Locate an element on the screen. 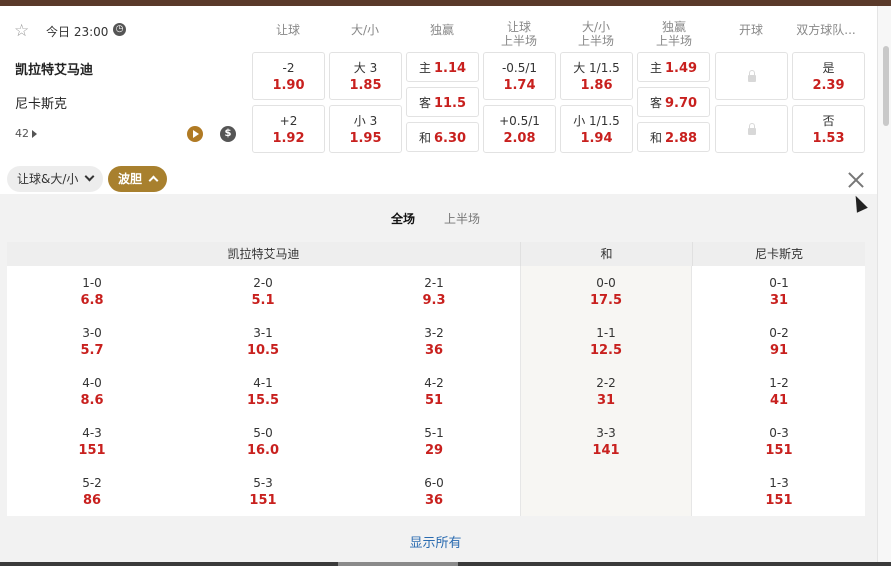 The image size is (891, 566). odds-cell-moneyline-home: 主 1.14 is located at coordinates (442, 67).